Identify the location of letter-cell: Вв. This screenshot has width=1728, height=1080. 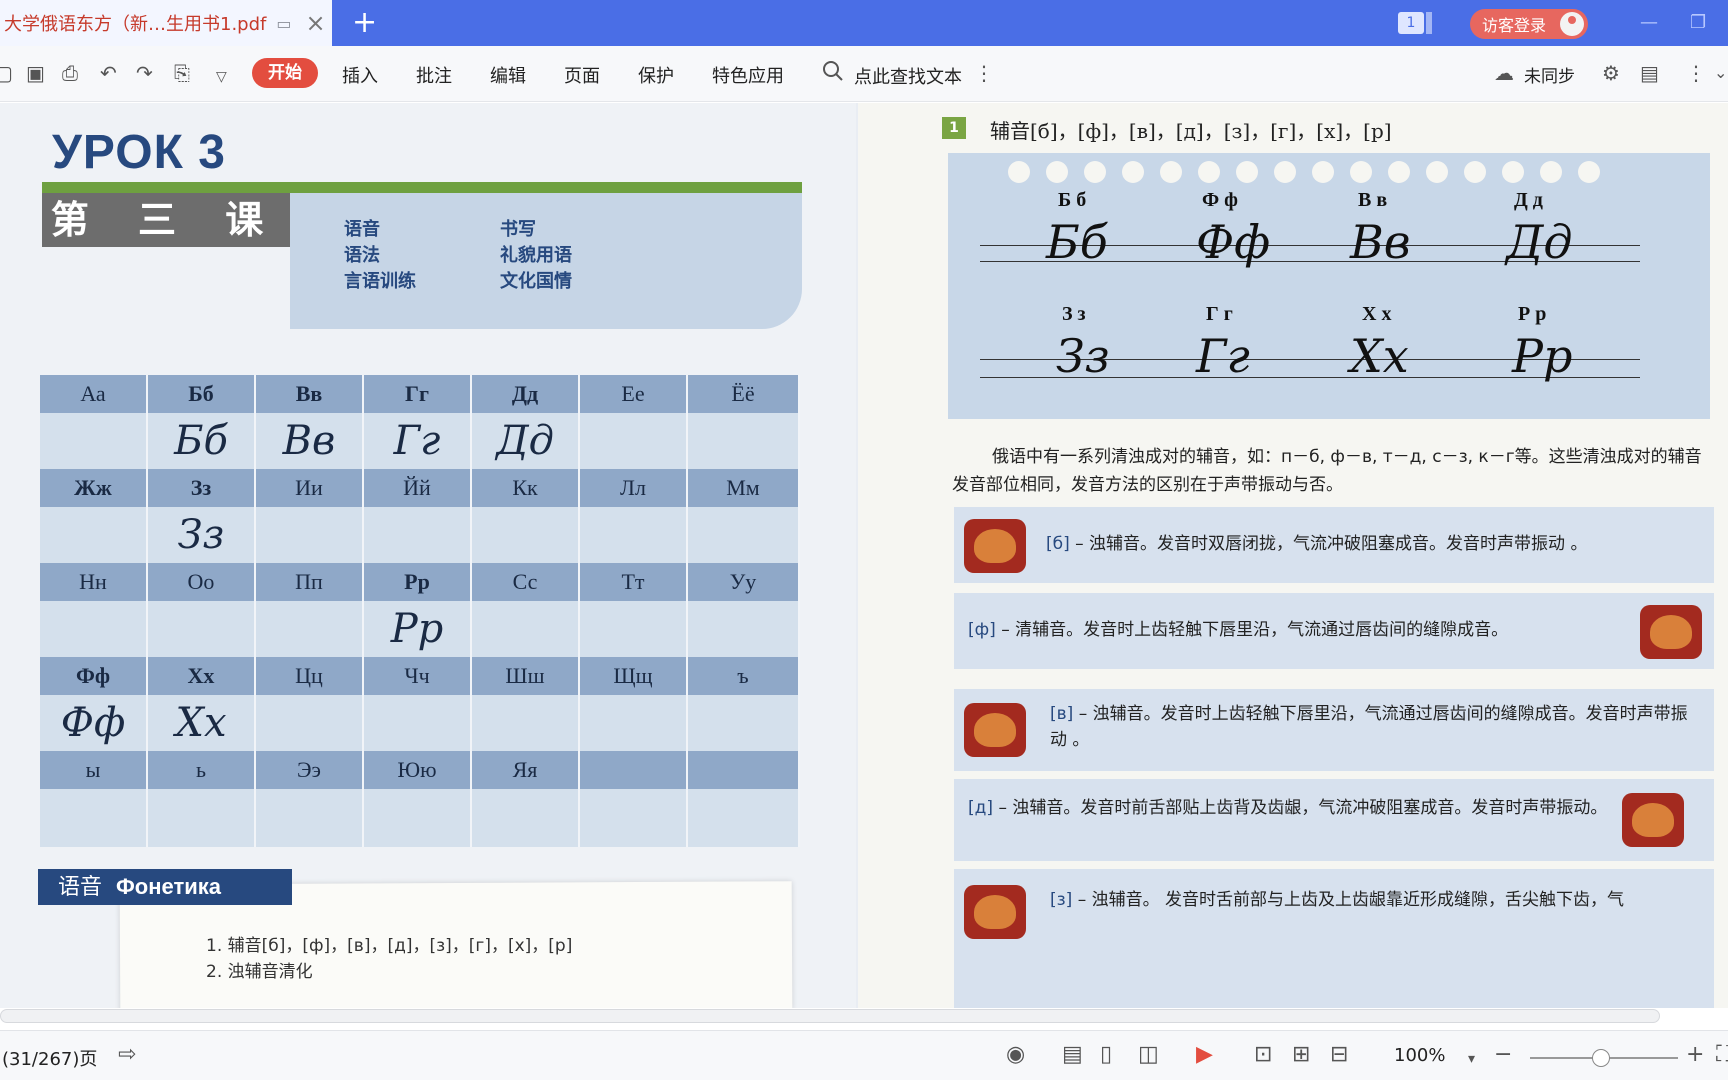
(310, 394).